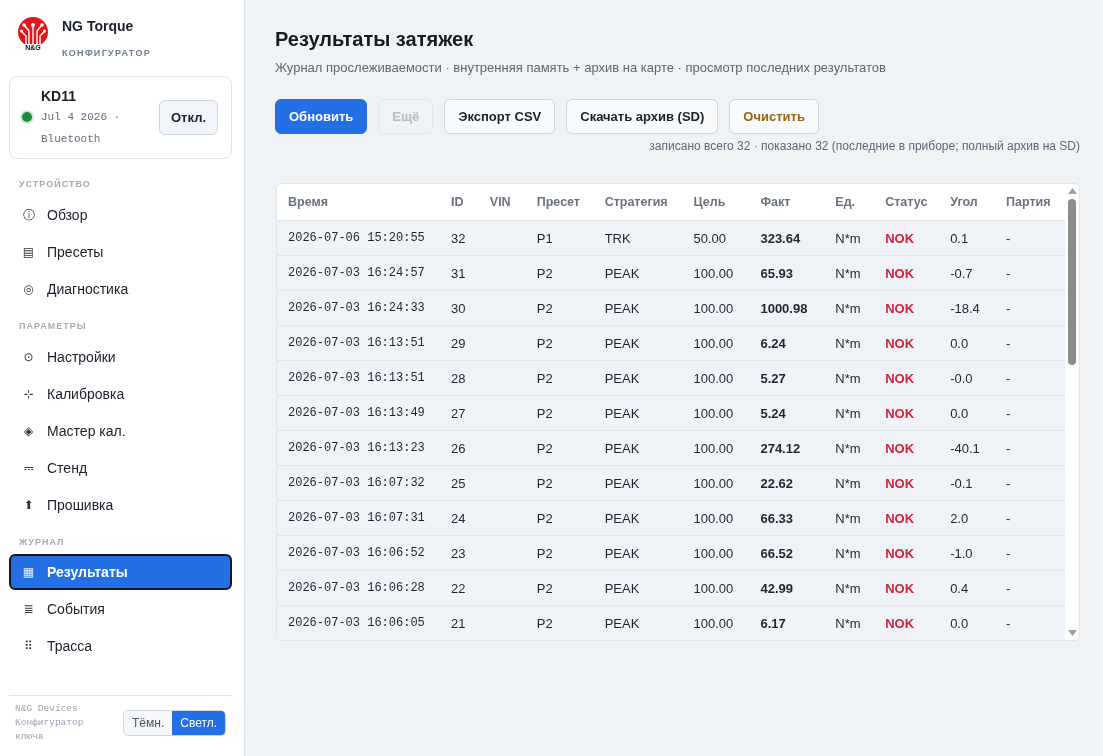  I want to click on dots-icon: ⠿, so click(28, 645).